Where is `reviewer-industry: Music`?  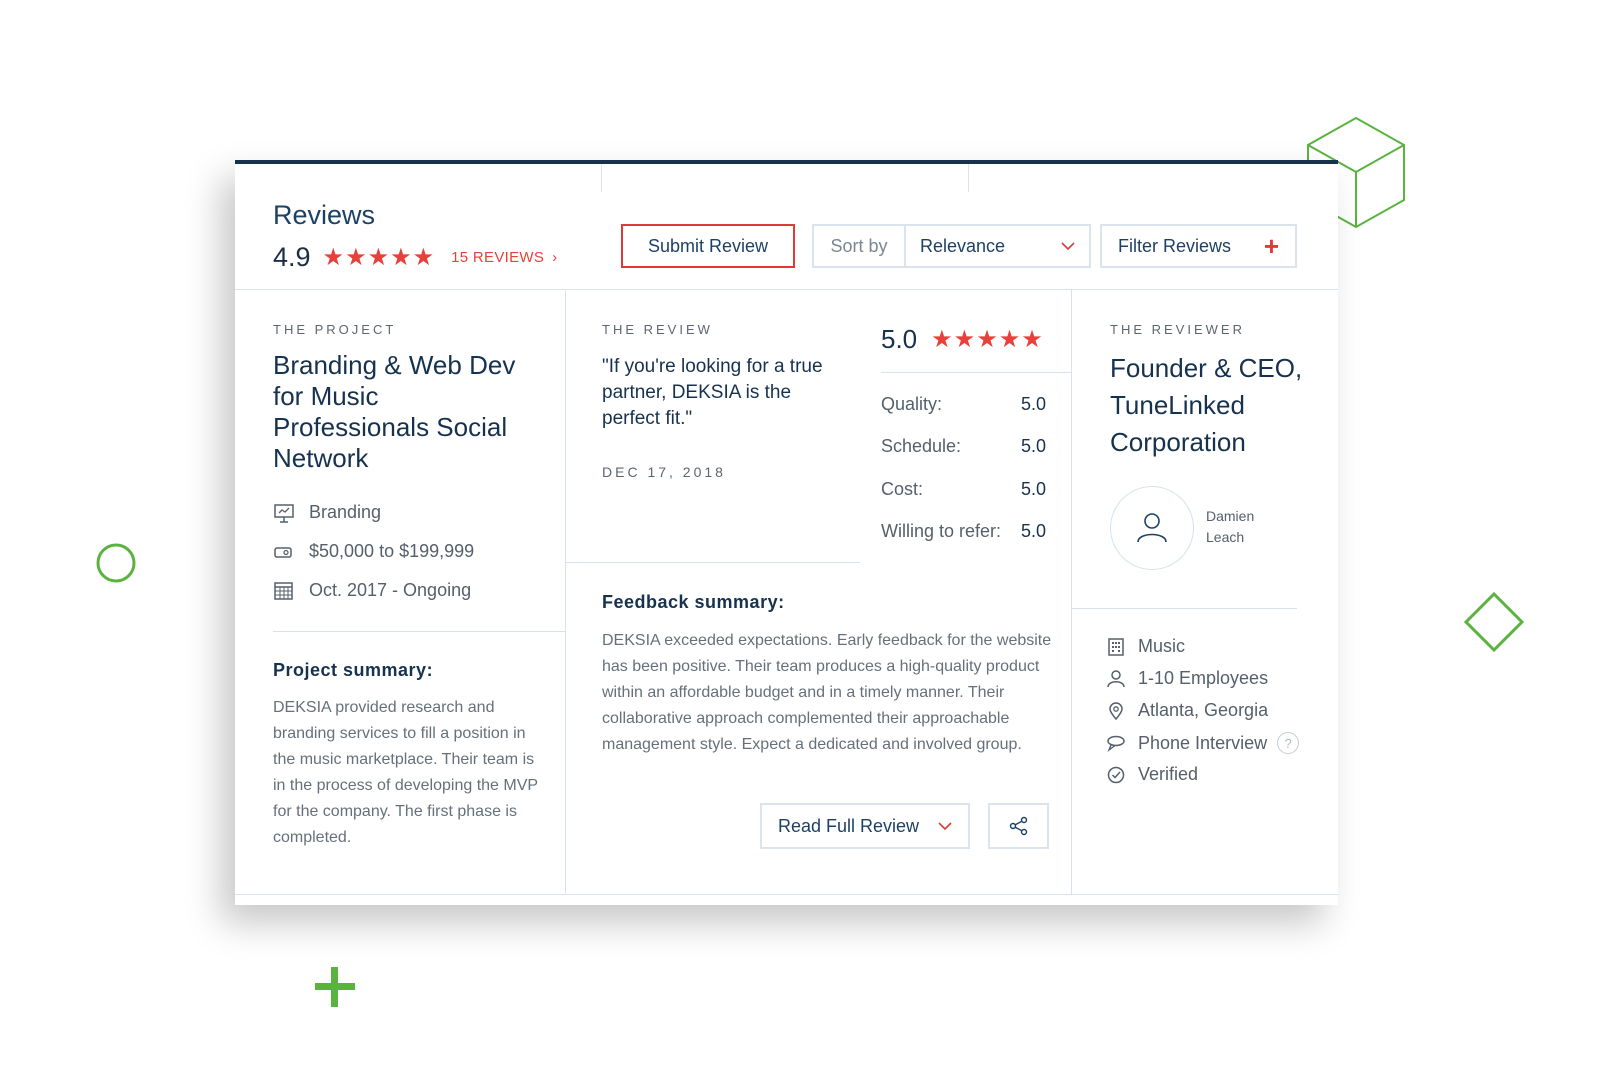 reviewer-industry: Music is located at coordinates (1145, 646).